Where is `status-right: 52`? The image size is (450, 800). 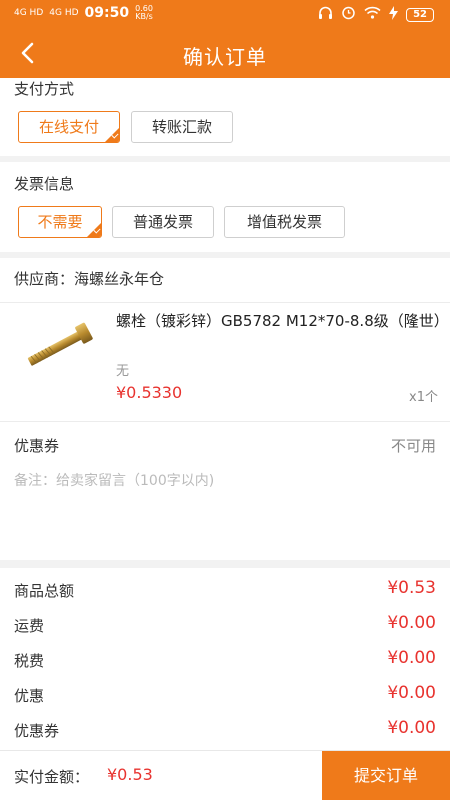
status-right: 52 is located at coordinates (376, 14).